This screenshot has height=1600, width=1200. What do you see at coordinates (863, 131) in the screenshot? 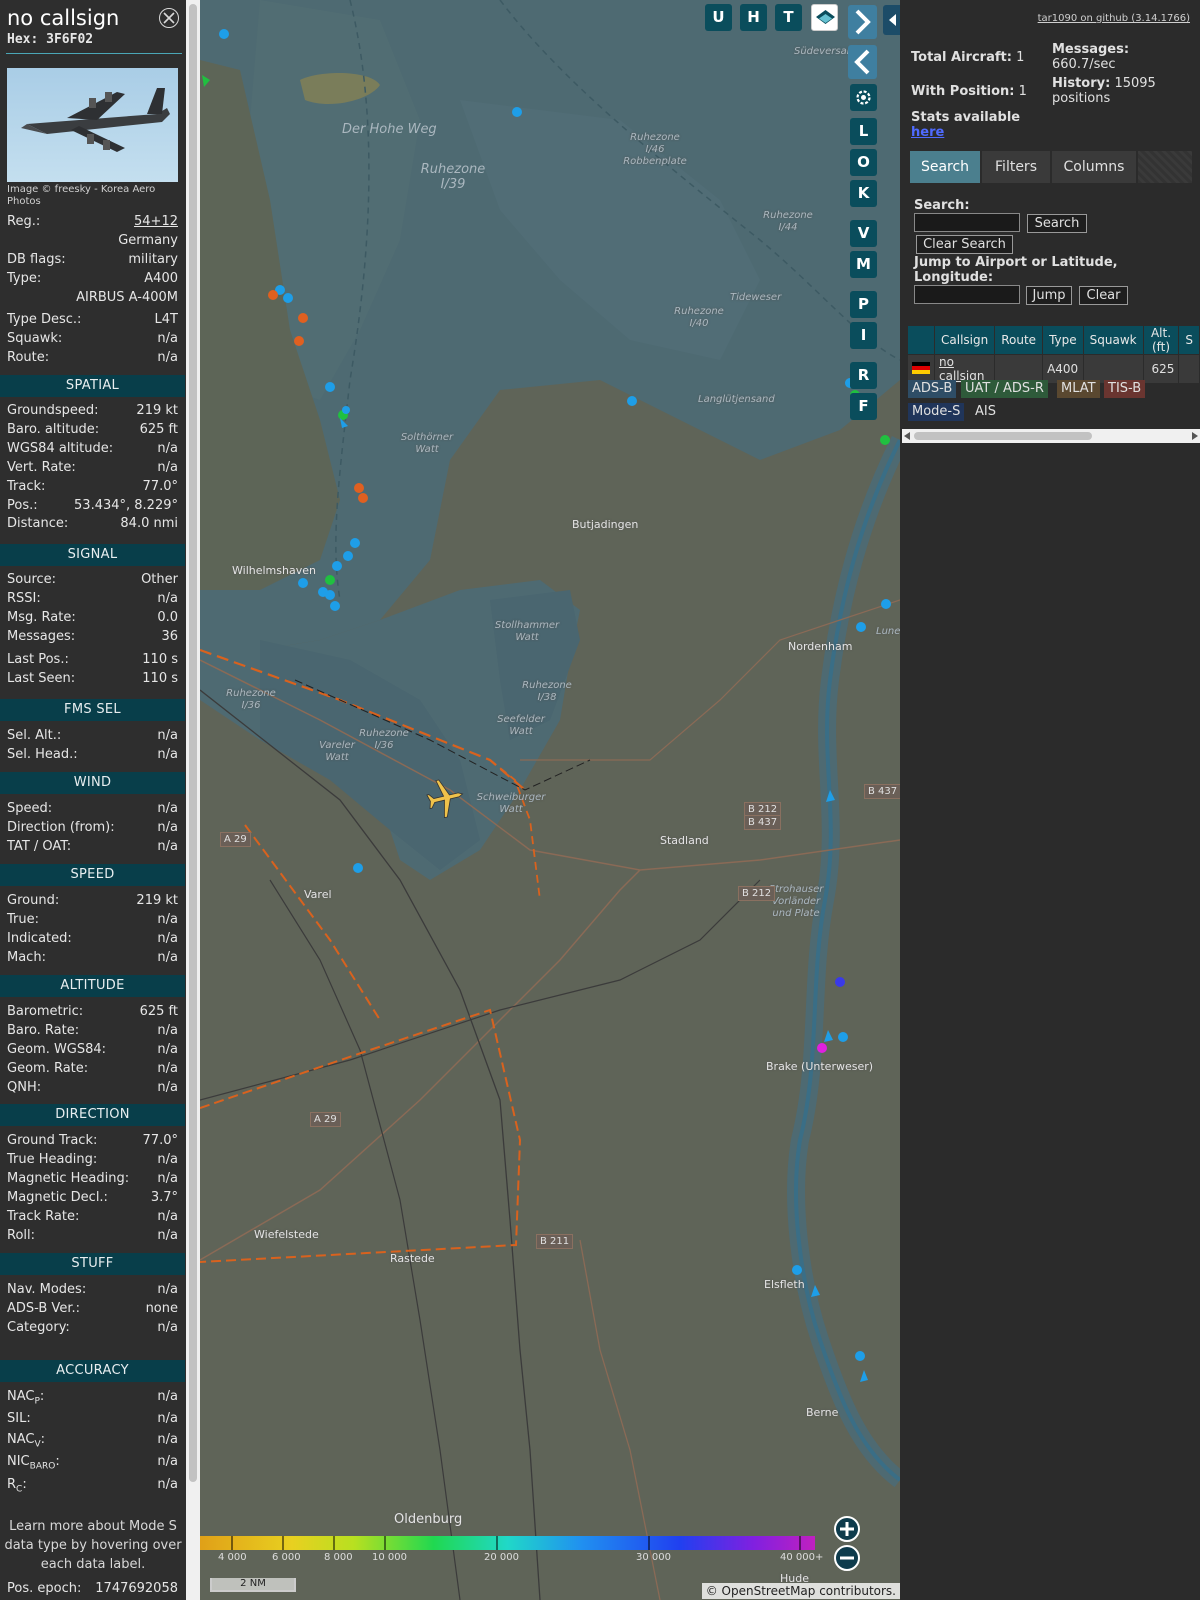
I see `map-button-l: L` at bounding box center [863, 131].